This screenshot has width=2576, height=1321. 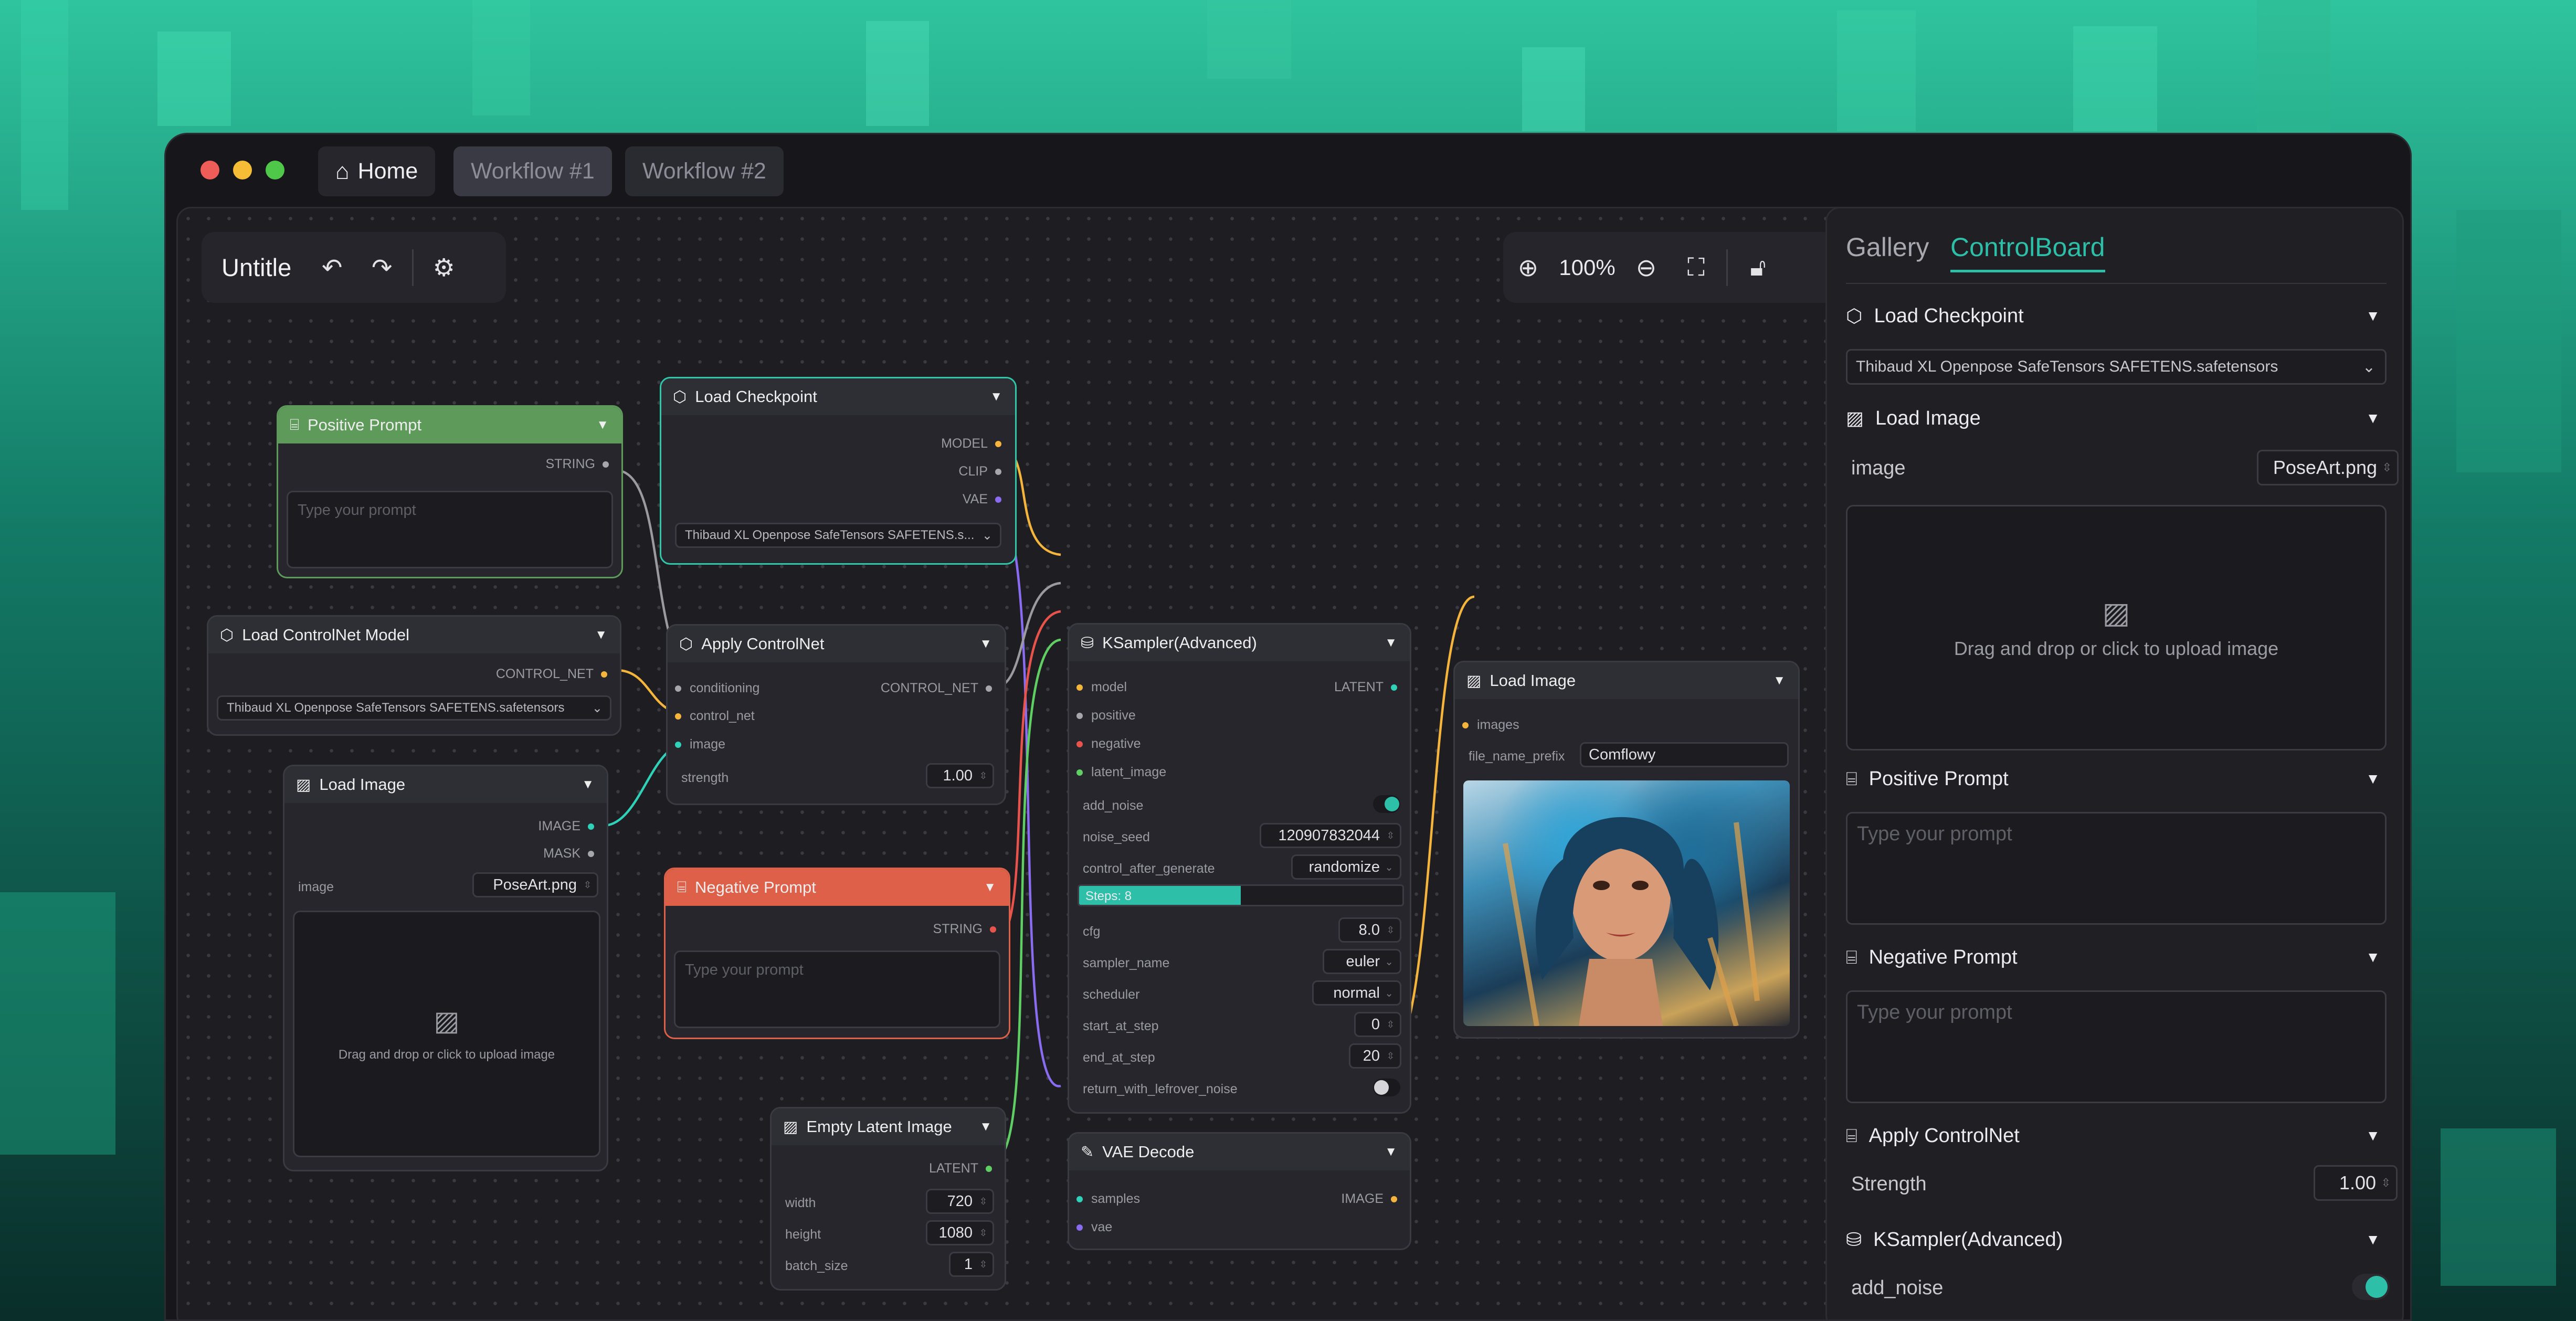 I want to click on tab-gallery: Gallery, so click(x=1887, y=247).